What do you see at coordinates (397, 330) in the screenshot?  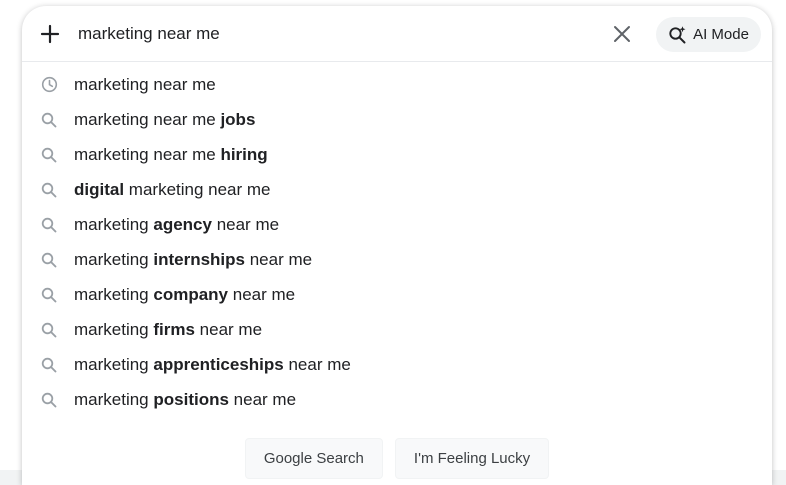 I see `suggestion-item: marketing firms near me` at bounding box center [397, 330].